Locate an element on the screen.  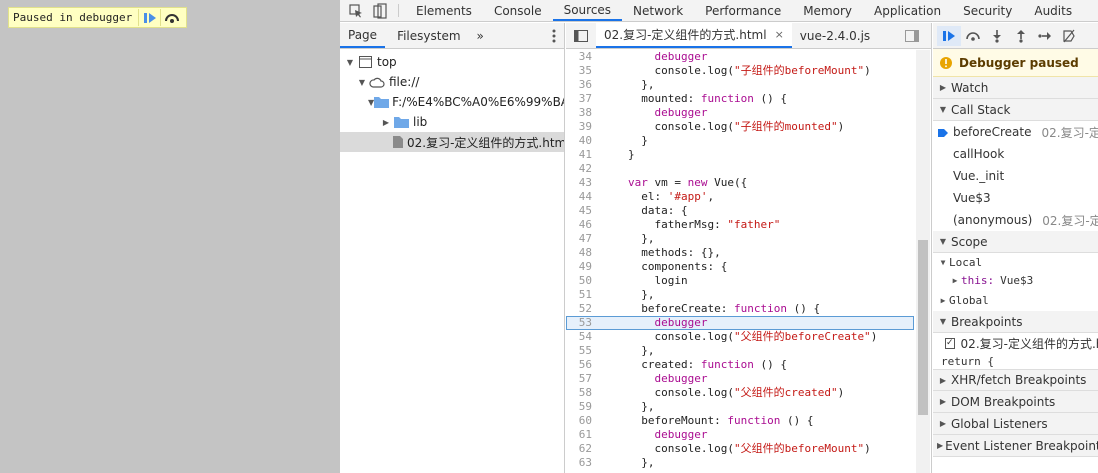
code-line: 45 data: { is located at coordinates (740, 211).